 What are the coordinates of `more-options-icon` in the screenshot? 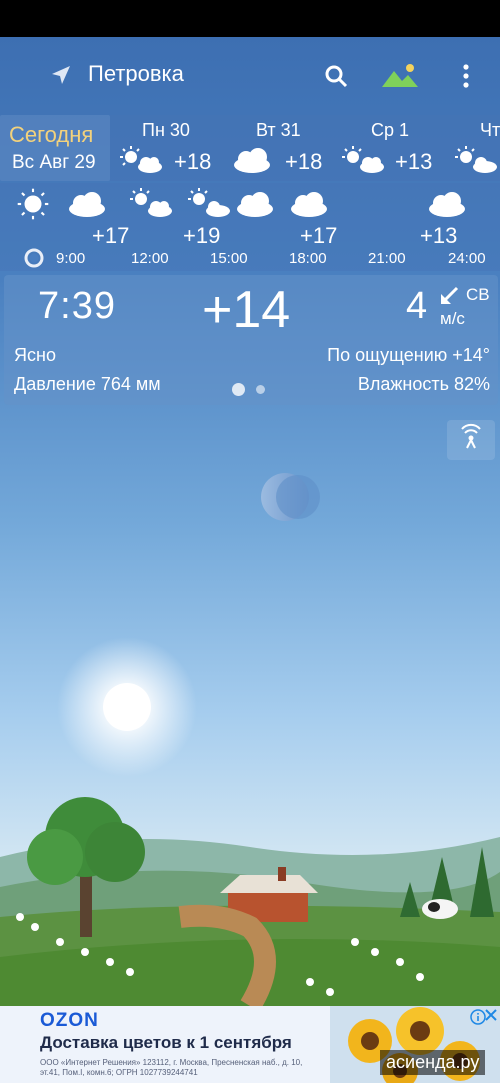 It's located at (466, 76).